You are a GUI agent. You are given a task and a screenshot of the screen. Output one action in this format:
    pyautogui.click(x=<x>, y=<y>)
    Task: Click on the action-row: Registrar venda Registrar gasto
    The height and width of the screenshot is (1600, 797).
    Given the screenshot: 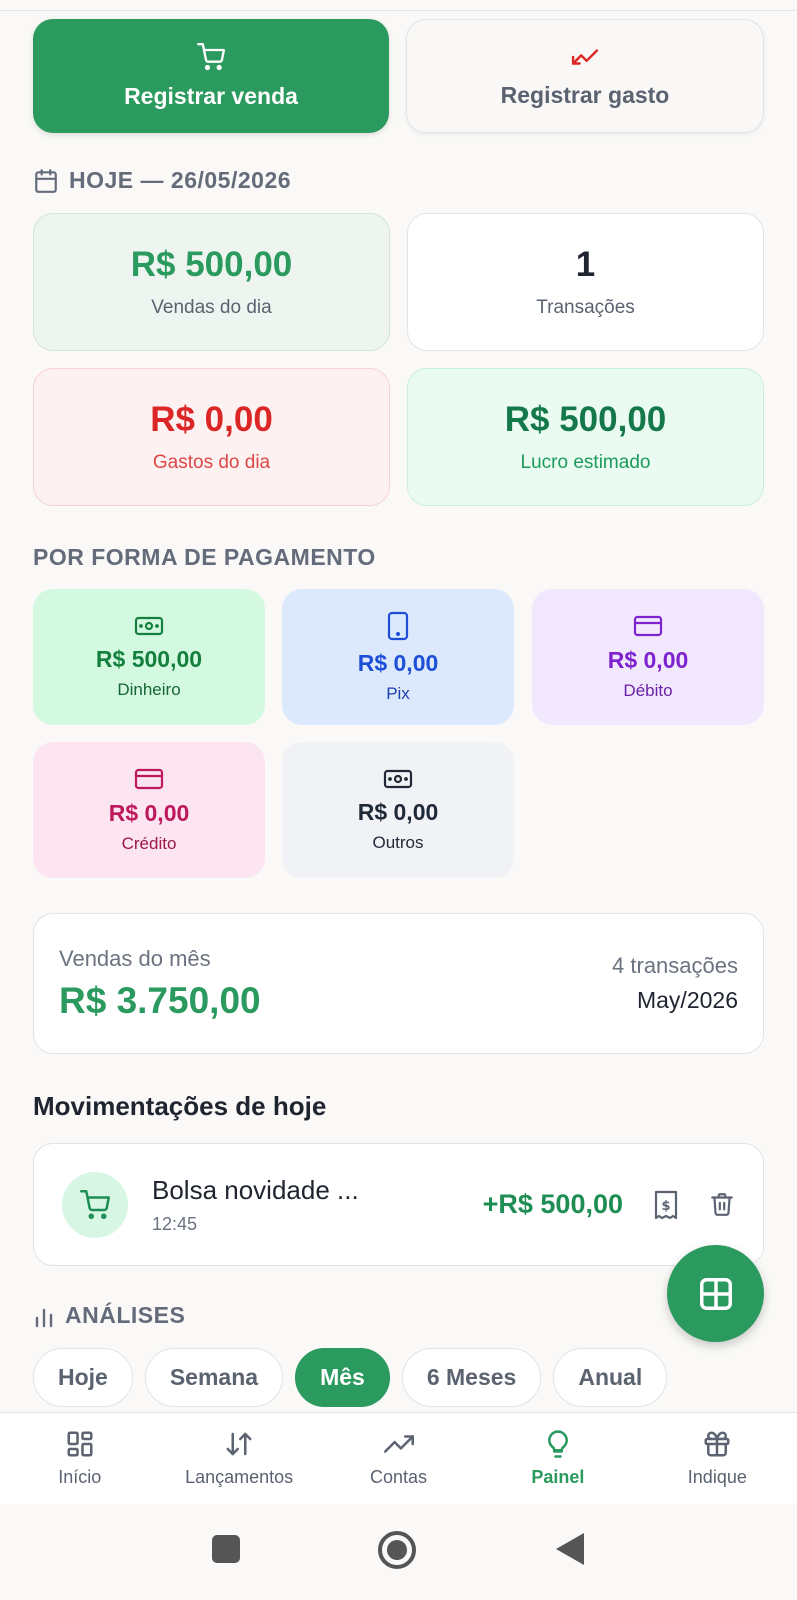 What is the action you would take?
    pyautogui.click(x=398, y=76)
    